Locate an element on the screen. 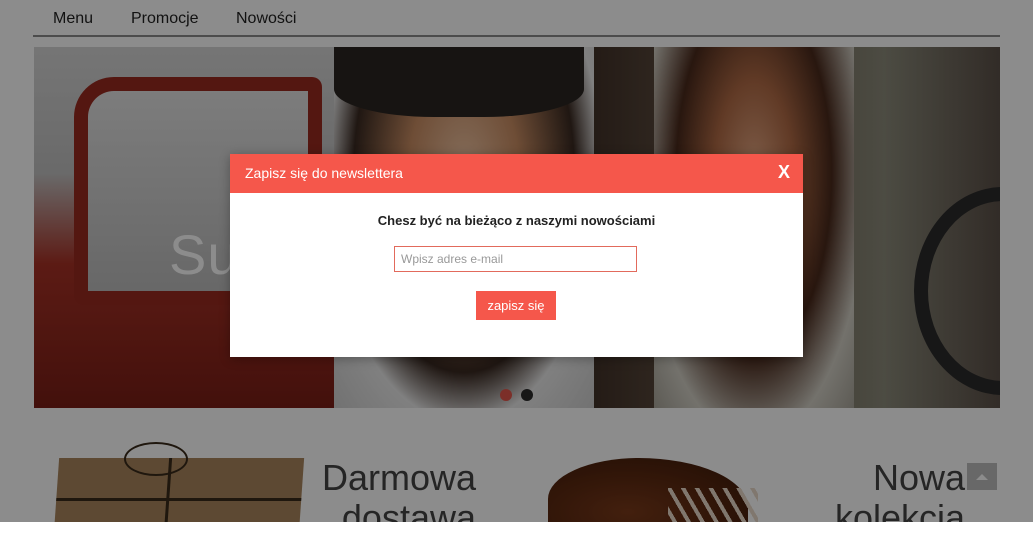  modal-title: Zapisz się do newslettera is located at coordinates (324, 173).